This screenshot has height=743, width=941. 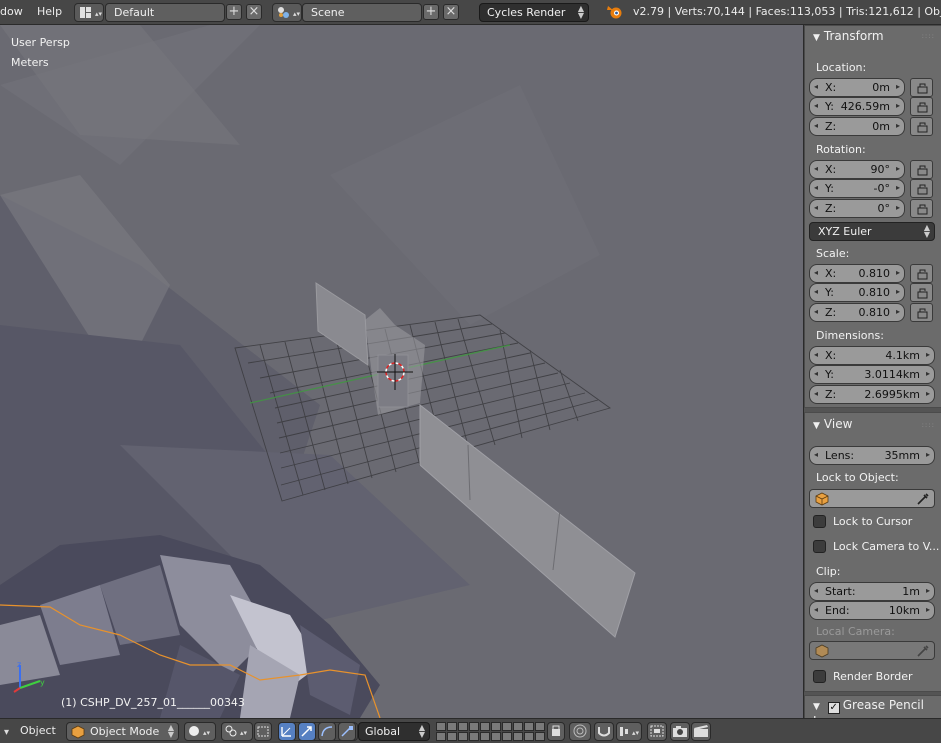 What do you see at coordinates (254, 12) in the screenshot?
I see `remove-layout-button: ×` at bounding box center [254, 12].